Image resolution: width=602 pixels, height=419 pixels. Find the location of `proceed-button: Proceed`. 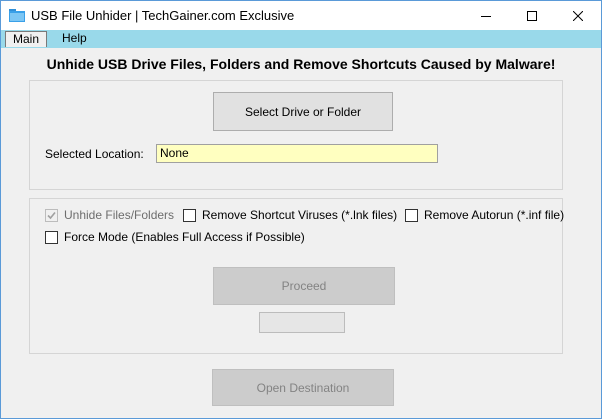

proceed-button: Proceed is located at coordinates (304, 286).